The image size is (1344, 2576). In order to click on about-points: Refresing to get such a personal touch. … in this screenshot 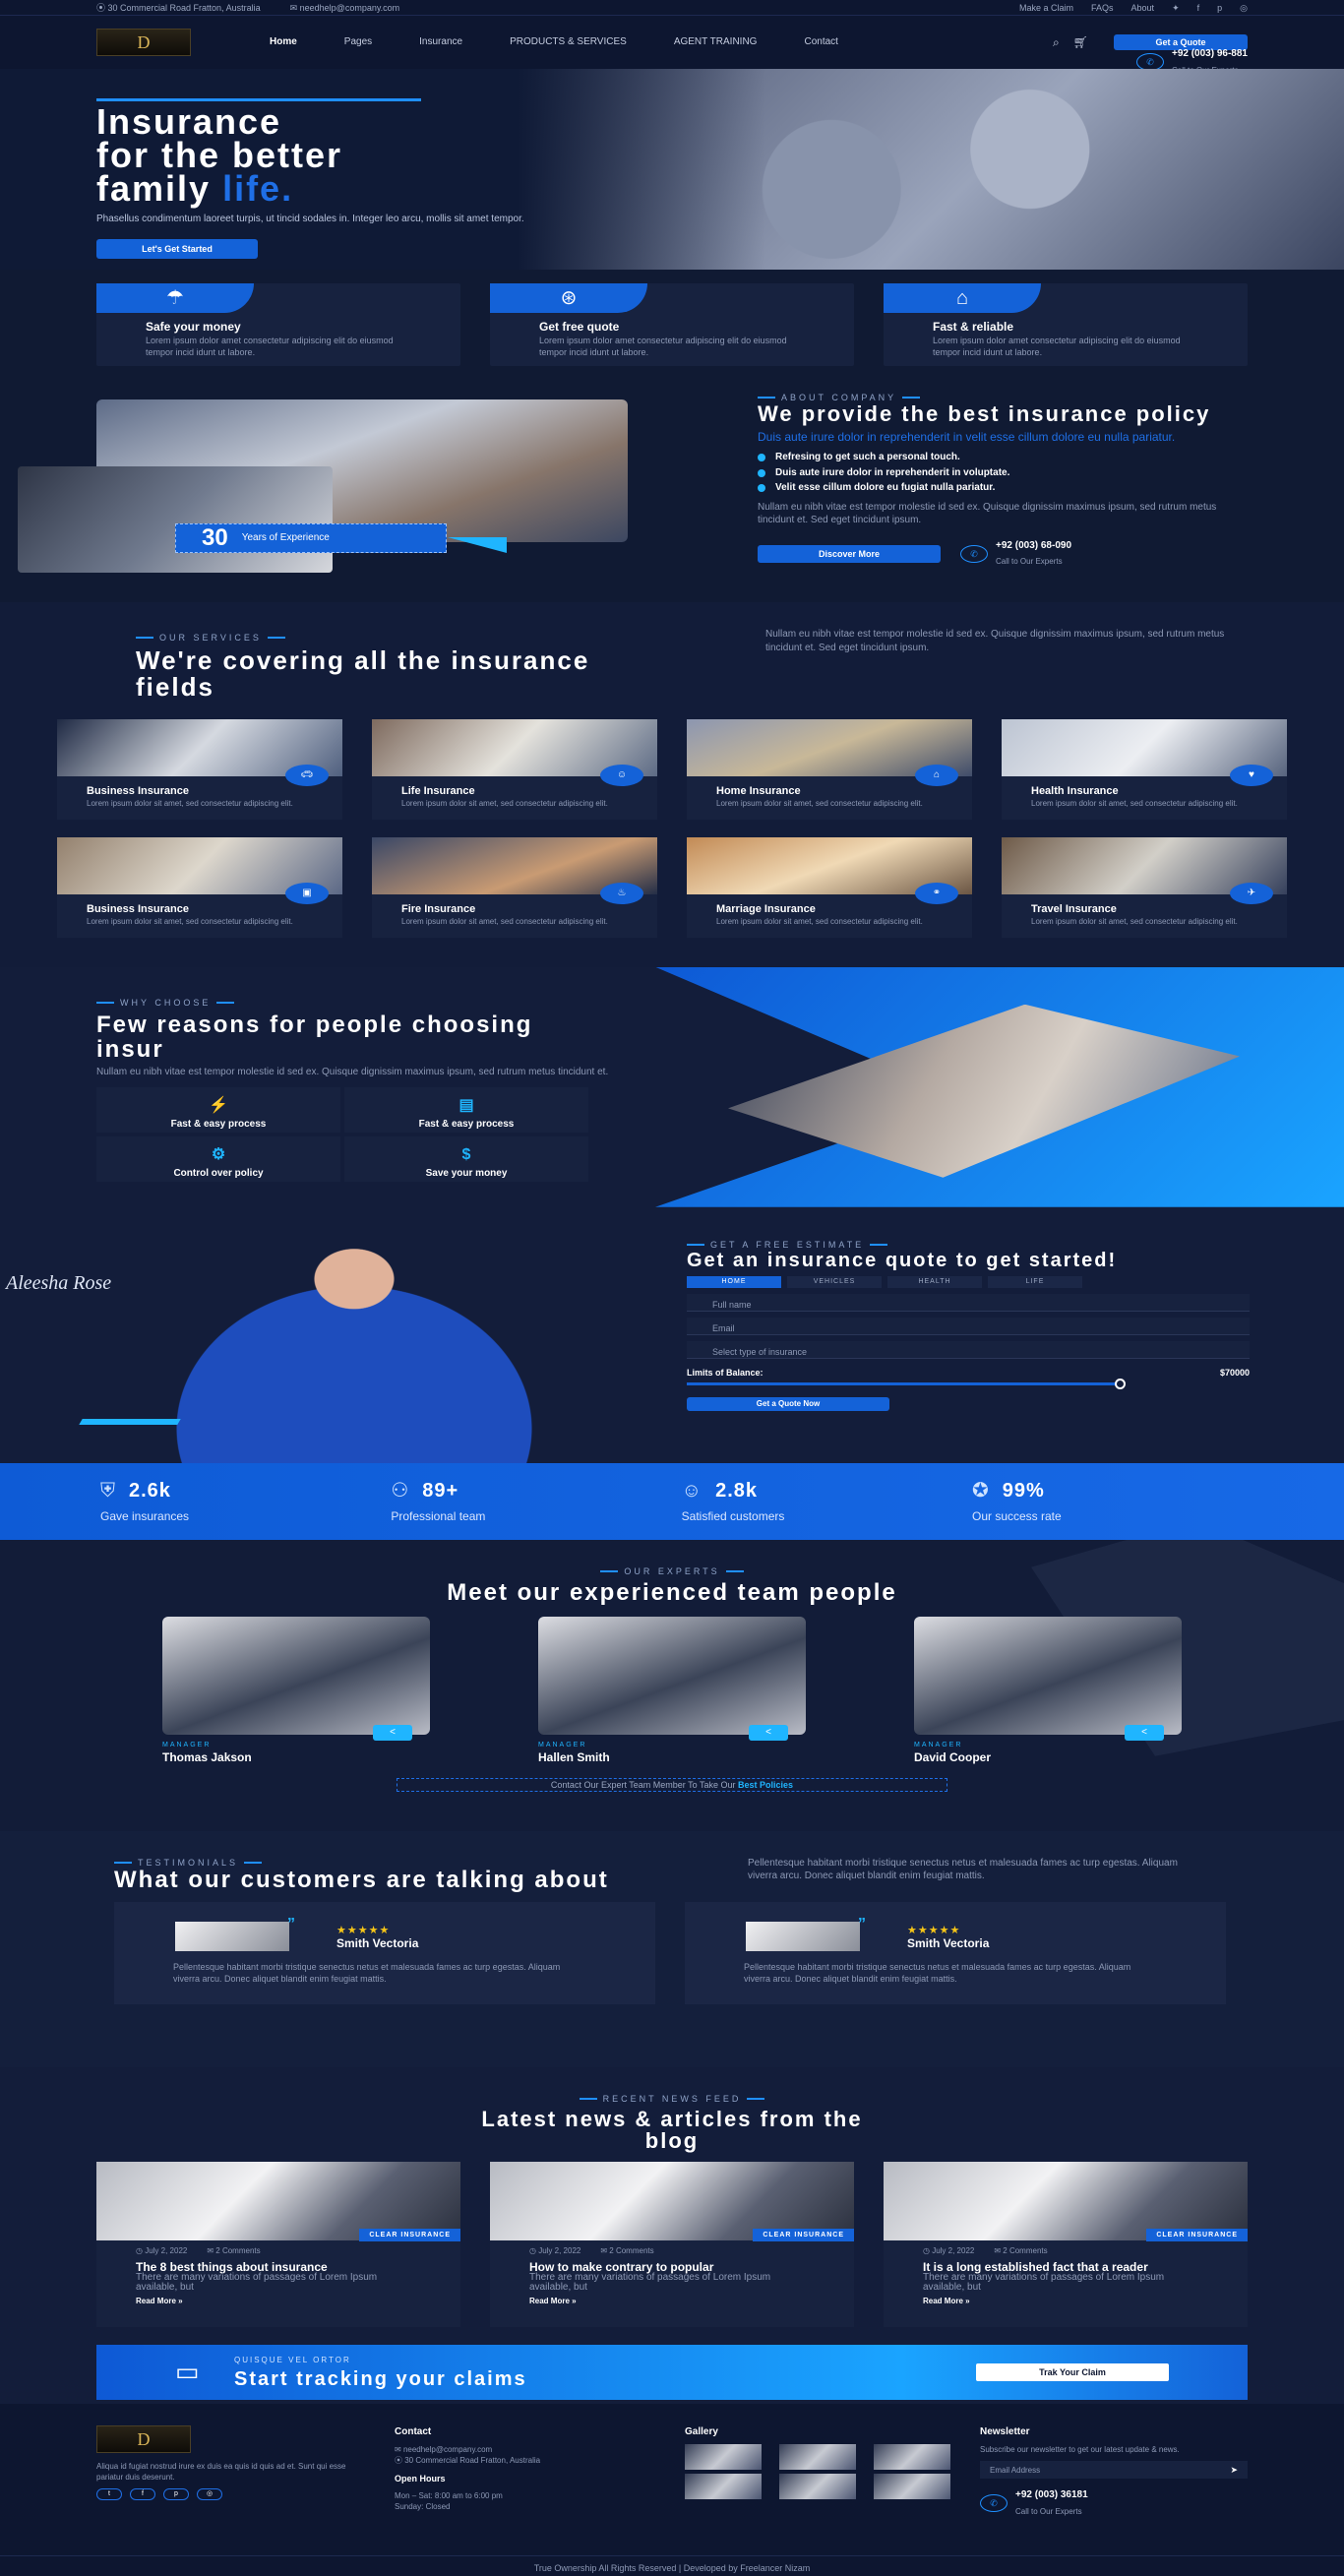, I will do `click(1014, 473)`.